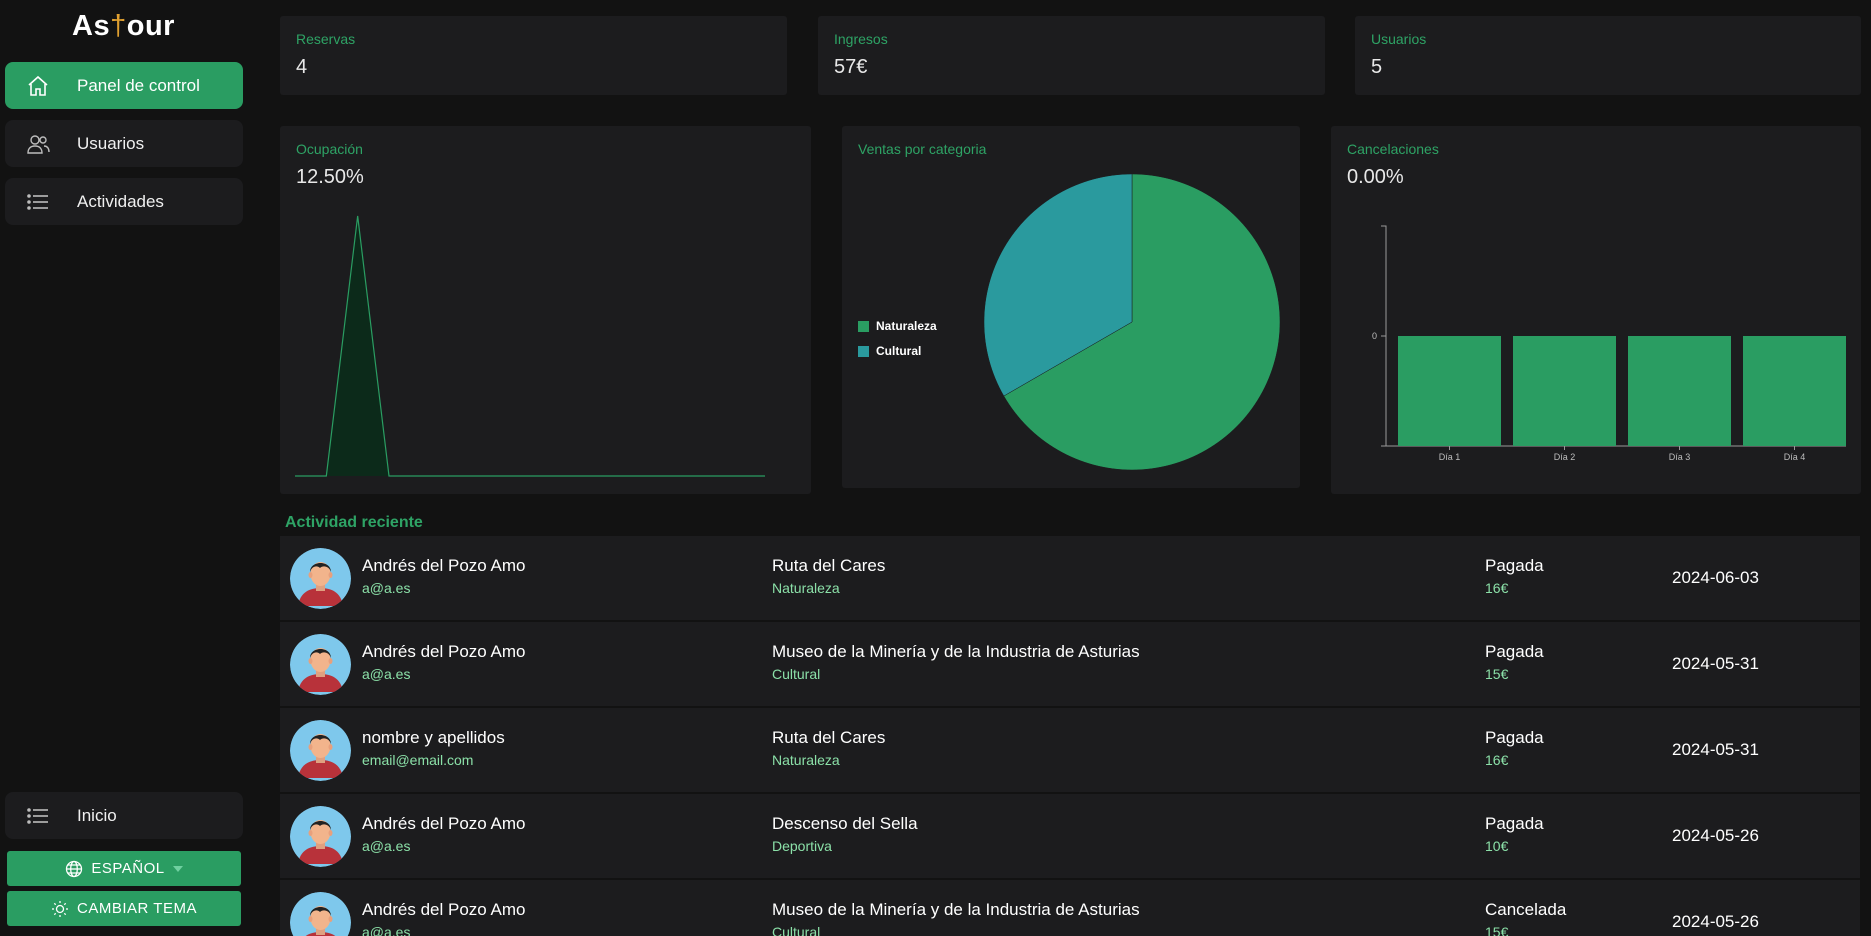  Describe the element at coordinates (38, 86) in the screenshot. I see `home-icon` at that location.